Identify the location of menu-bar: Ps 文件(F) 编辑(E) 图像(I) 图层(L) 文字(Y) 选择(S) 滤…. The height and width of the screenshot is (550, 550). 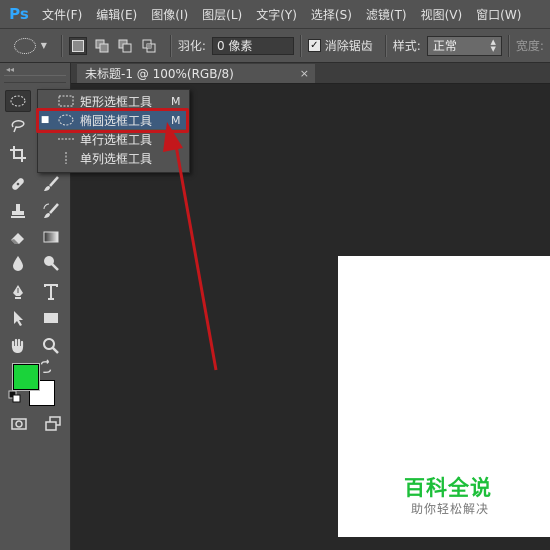
(275, 14).